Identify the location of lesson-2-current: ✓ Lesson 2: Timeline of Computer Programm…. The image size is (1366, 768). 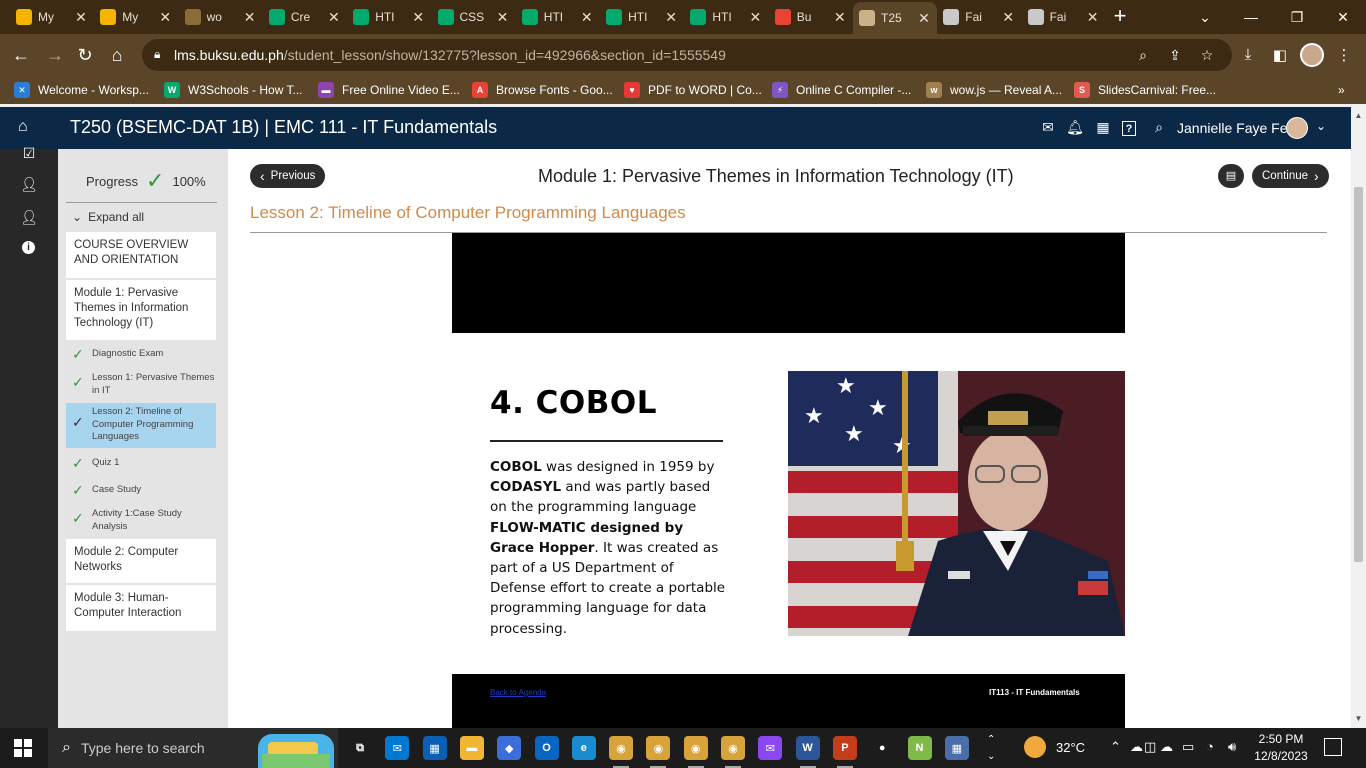
(141, 425).